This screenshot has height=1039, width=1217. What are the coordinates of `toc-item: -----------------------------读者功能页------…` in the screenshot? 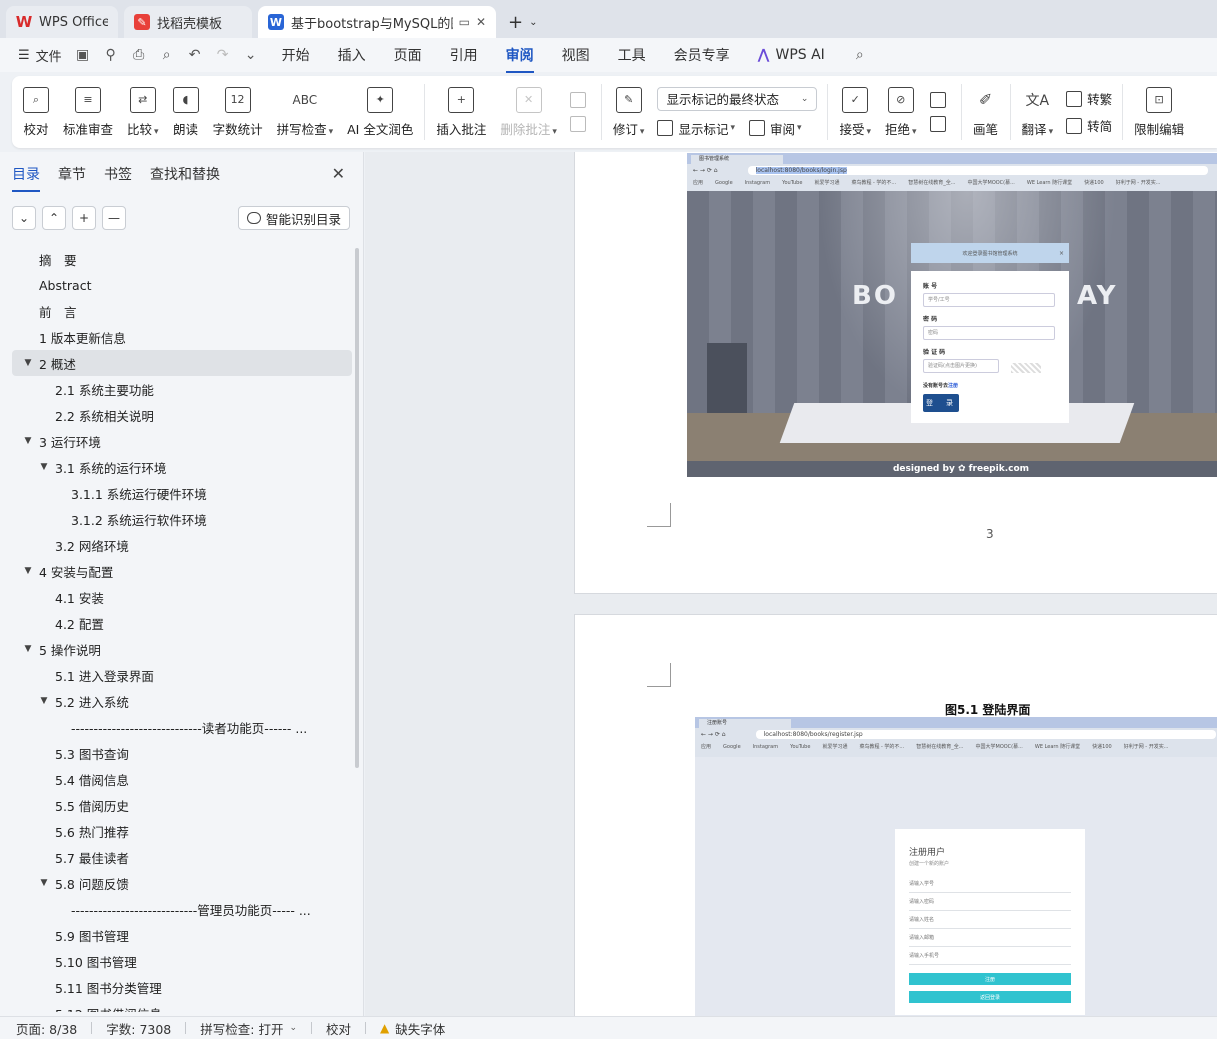 It's located at (182, 727).